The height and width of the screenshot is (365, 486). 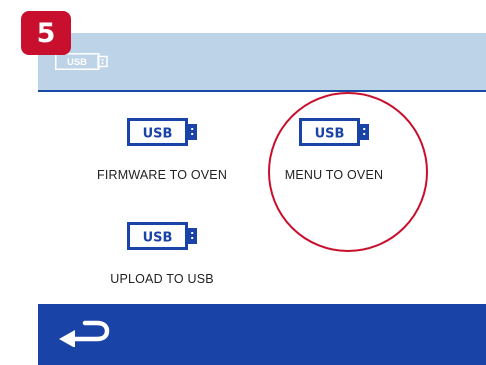 What do you see at coordinates (46, 33) in the screenshot?
I see `step-badge: 5` at bounding box center [46, 33].